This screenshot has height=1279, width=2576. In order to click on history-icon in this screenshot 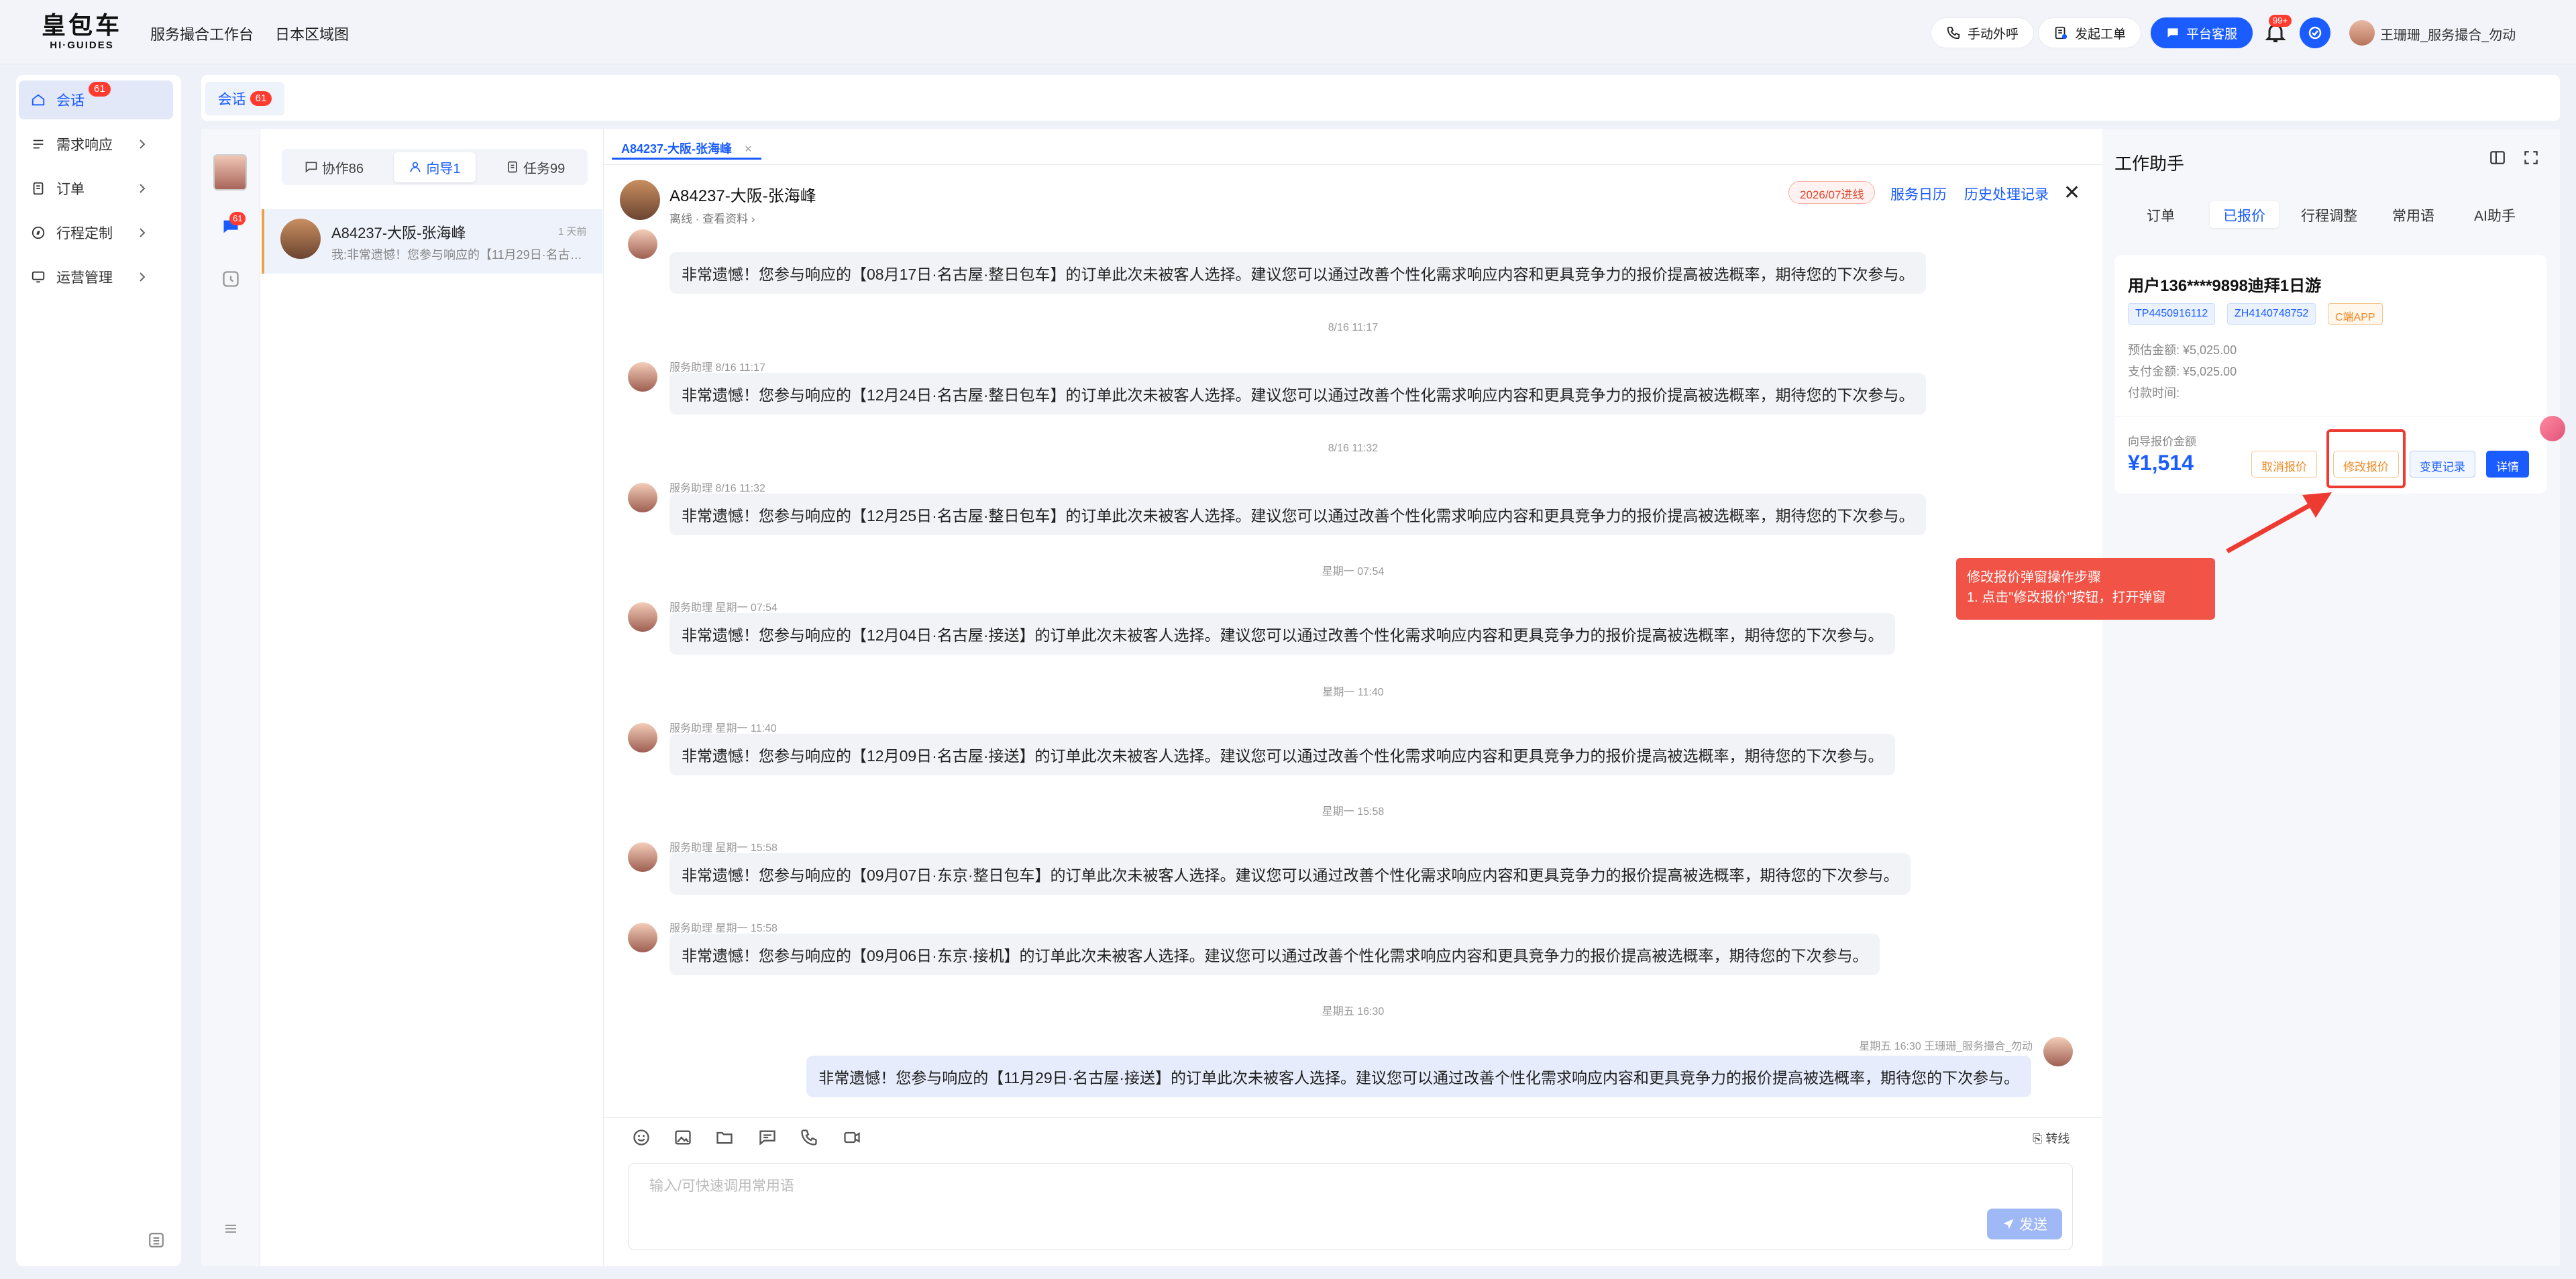, I will do `click(230, 279)`.